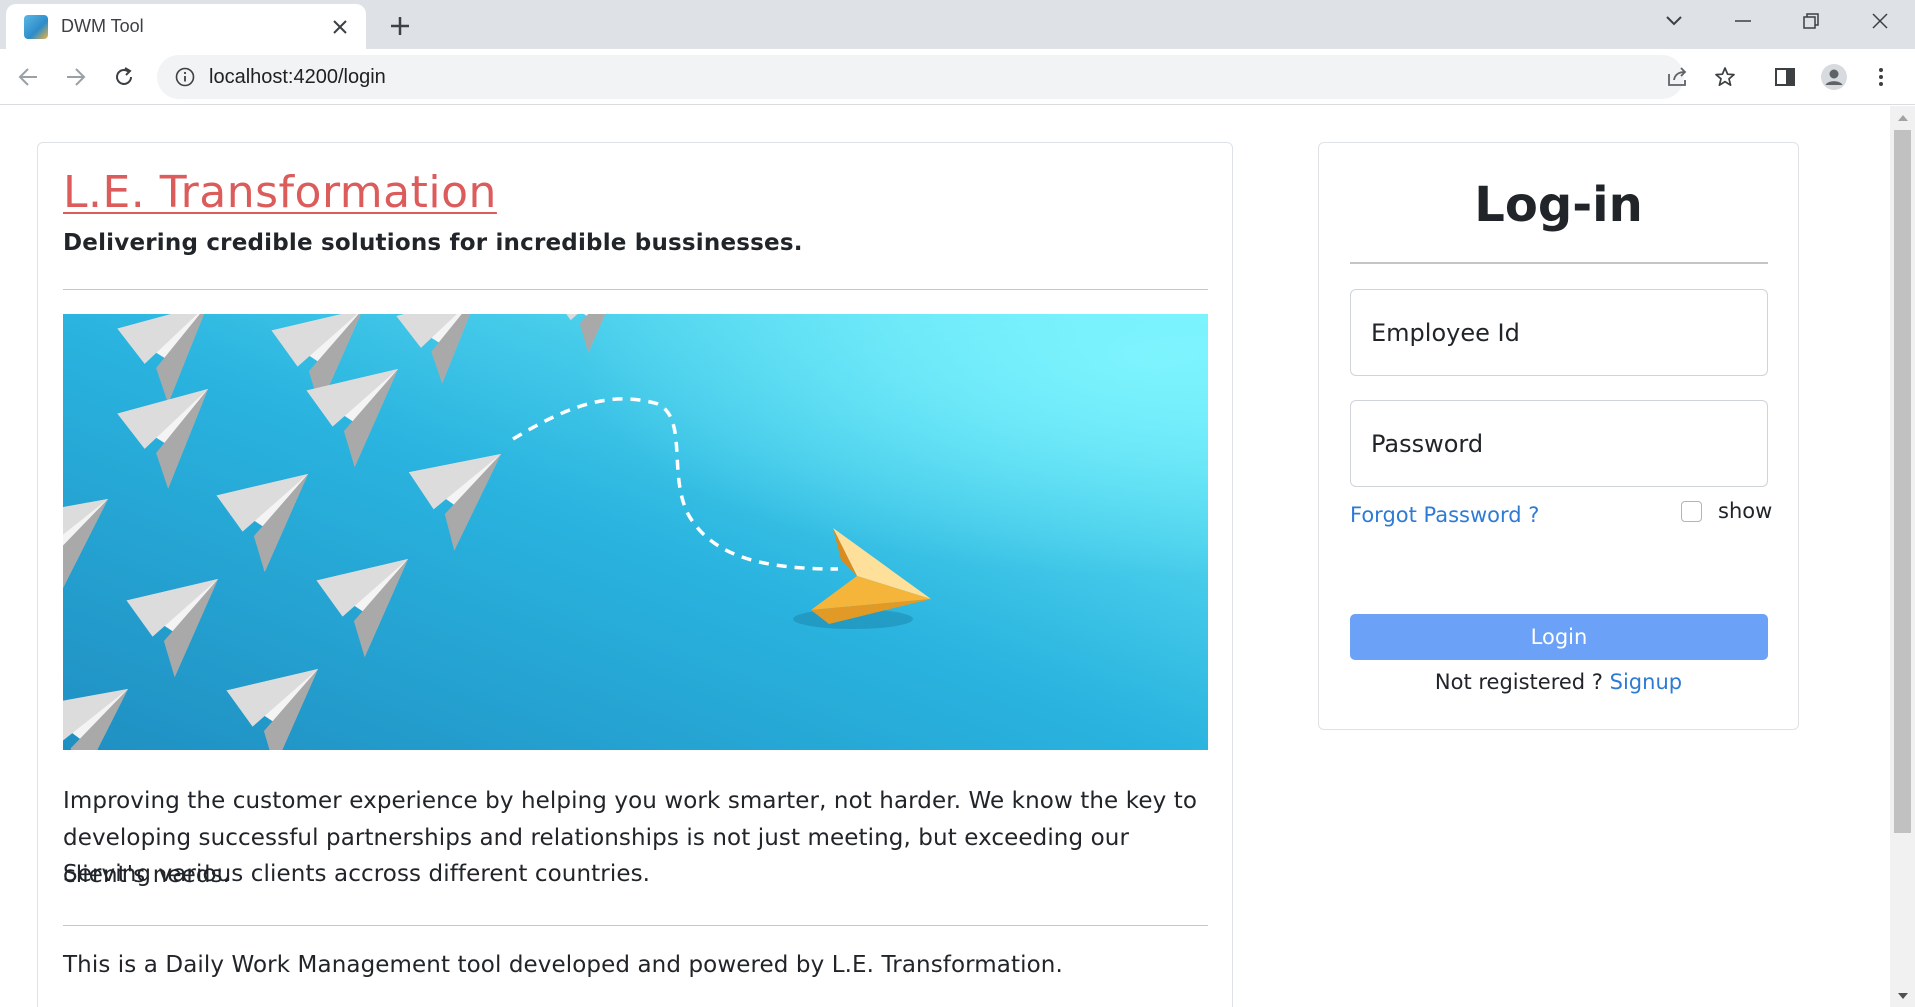 This screenshot has width=1915, height=1007. Describe the element at coordinates (280, 192) in the screenshot. I see `brand-title-link: L.E. Transformation` at that location.